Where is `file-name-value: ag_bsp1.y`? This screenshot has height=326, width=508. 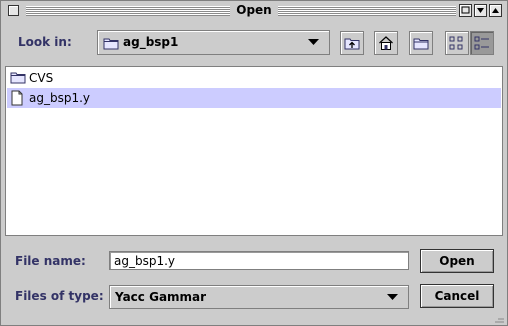 file-name-value: ag_bsp1.y is located at coordinates (145, 261).